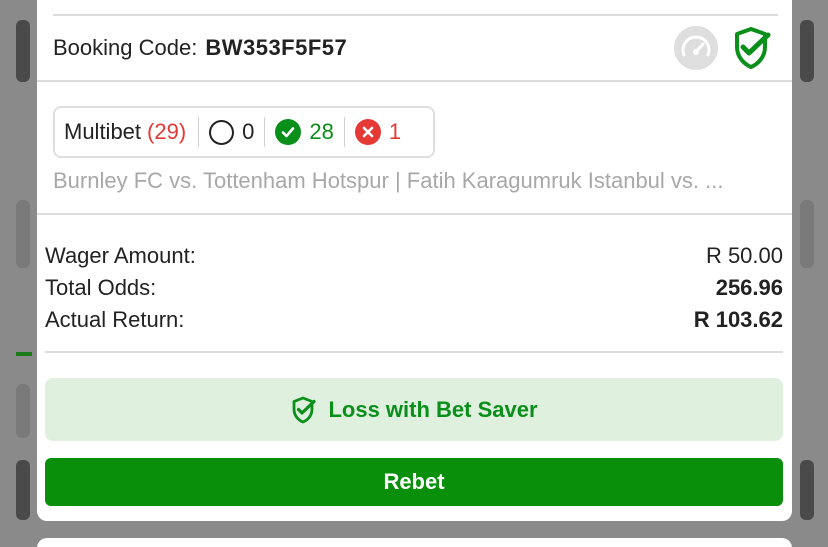  I want to click on odds-label: Total Odds:, so click(101, 287).